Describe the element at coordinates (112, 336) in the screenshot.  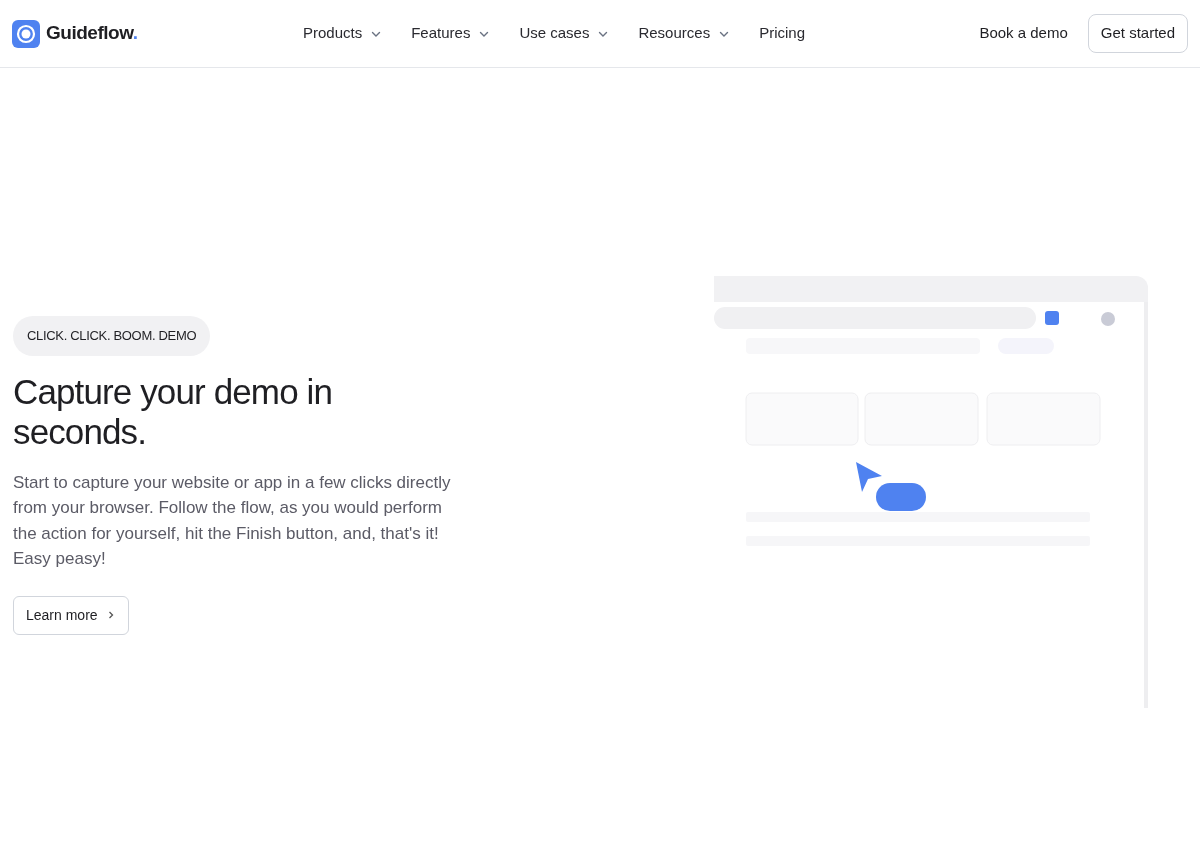
I see `eyebrow-badge: CLICK. CLICK. BOOM. DEMO` at that location.